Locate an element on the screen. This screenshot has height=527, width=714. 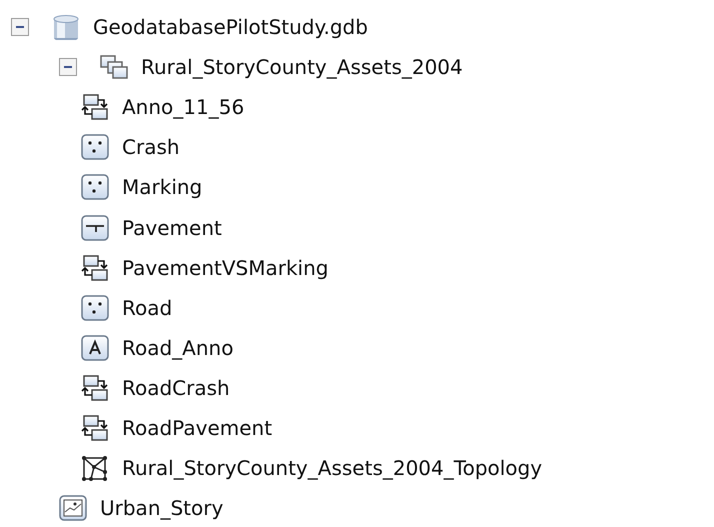
tree-item-label: Road_Anno is located at coordinates (178, 348).